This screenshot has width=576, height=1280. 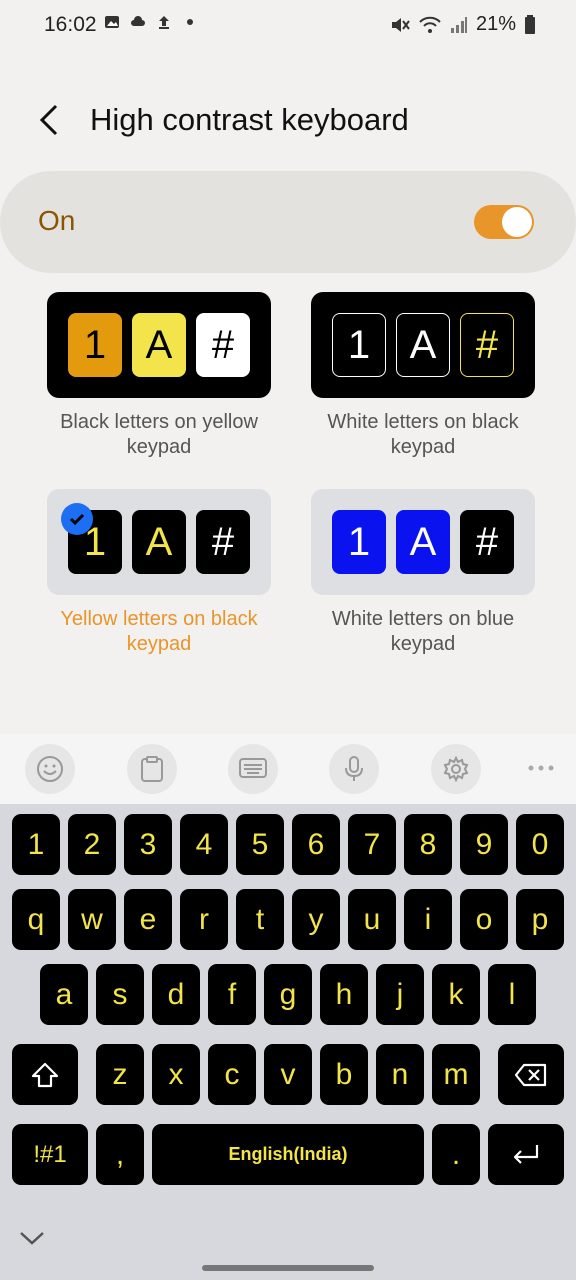 What do you see at coordinates (77, 519) in the screenshot?
I see `selected-check-icon` at bounding box center [77, 519].